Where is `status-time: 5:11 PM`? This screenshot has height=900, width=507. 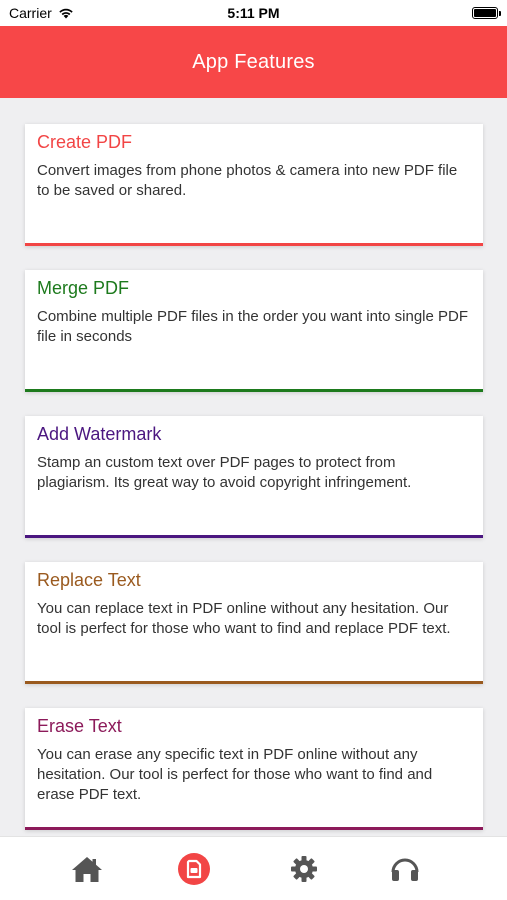
status-time: 5:11 PM is located at coordinates (253, 13).